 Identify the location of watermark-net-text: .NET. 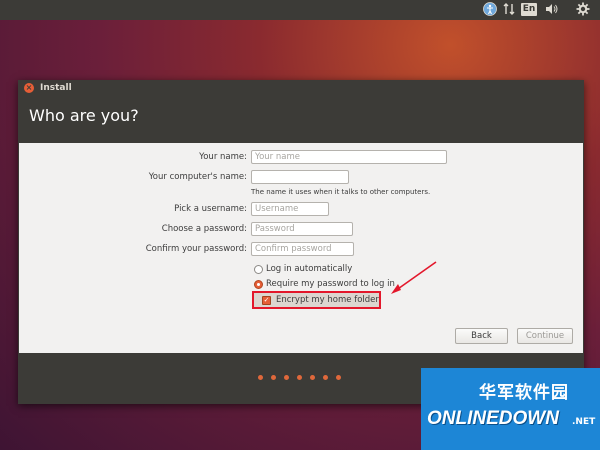
(584, 422).